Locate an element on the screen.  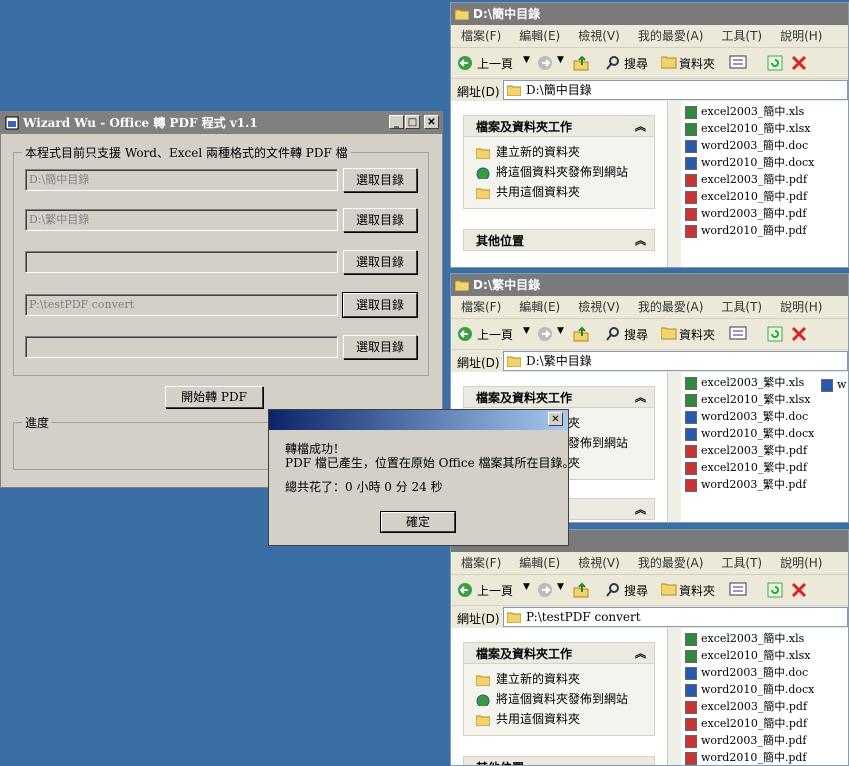
file-item: word2003_繁中.pdf is located at coordinates (745, 484).